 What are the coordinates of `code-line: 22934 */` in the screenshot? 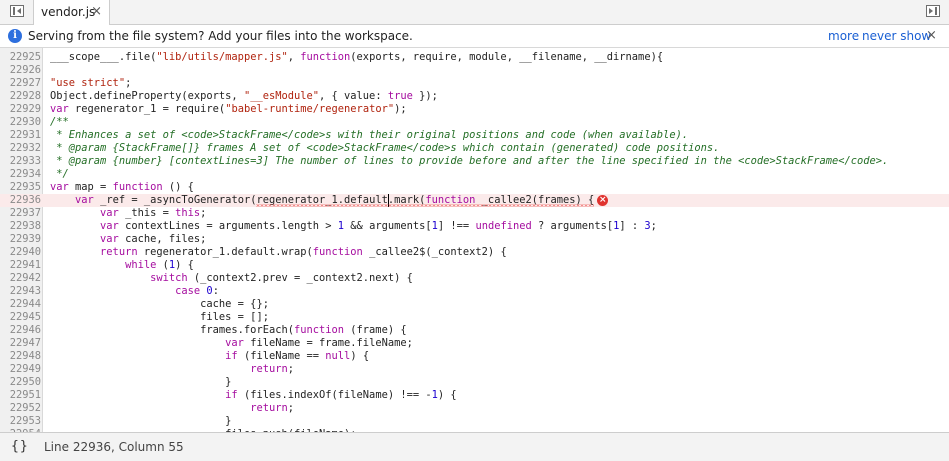 It's located at (474, 174).